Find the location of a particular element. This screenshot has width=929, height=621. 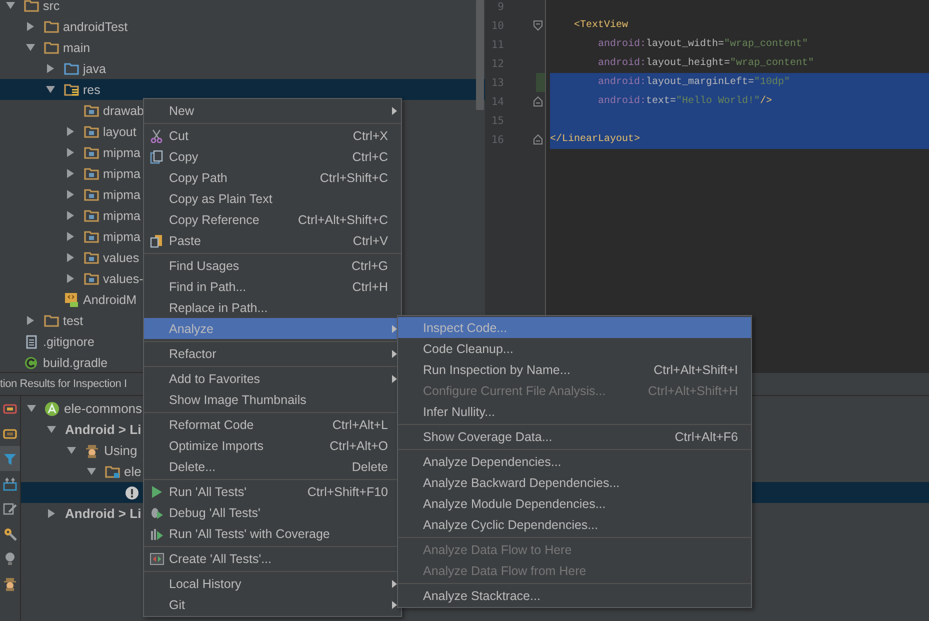

code-line: android:layout_marginLeft="10dp" is located at coordinates (693, 82).